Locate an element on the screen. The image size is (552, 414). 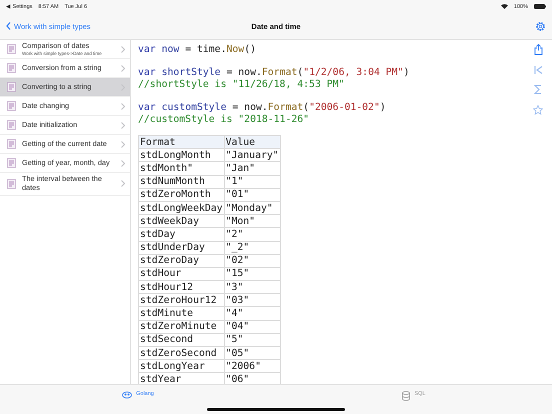
table-cell: "_2" is located at coordinates (252, 247).